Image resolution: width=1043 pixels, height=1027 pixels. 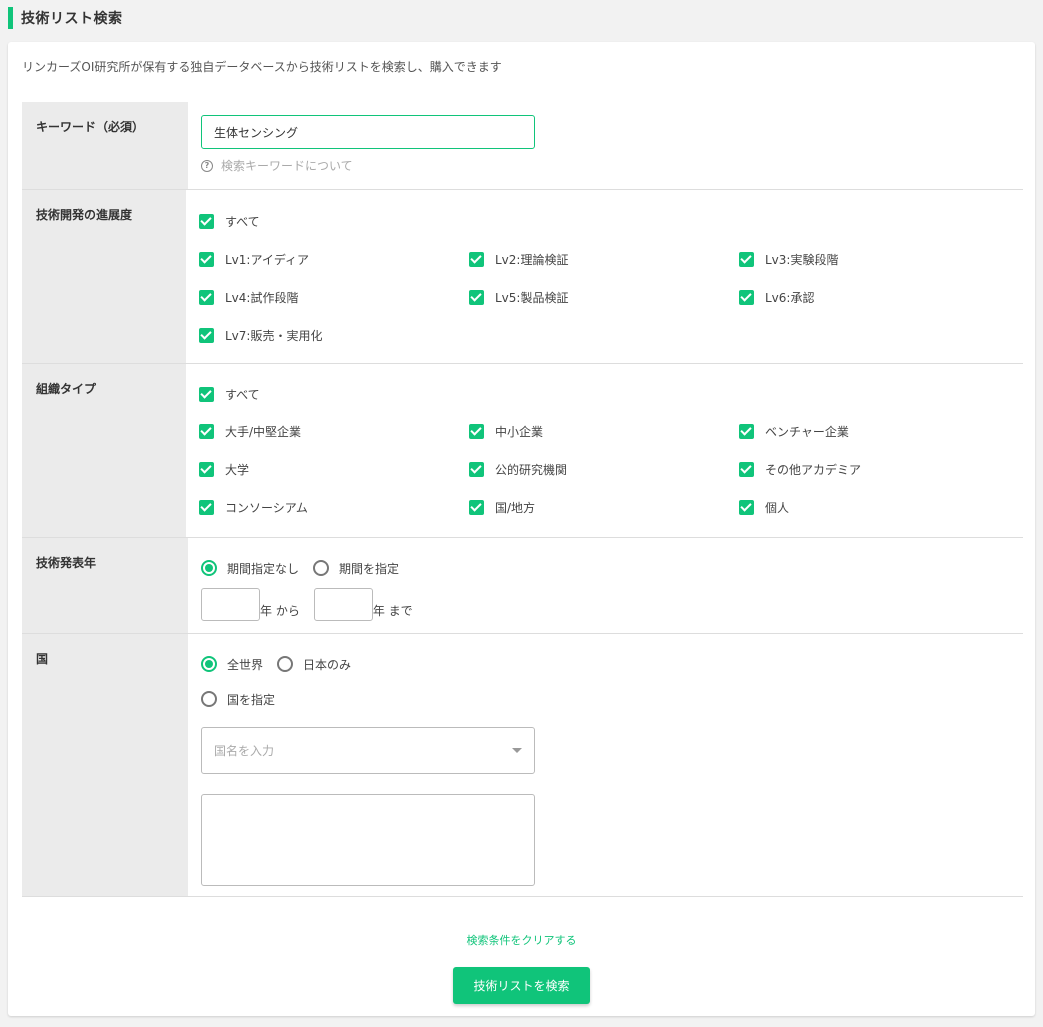 I want to click on clear-conditions-link: 検索条件をクリアする, so click(x=521, y=940).